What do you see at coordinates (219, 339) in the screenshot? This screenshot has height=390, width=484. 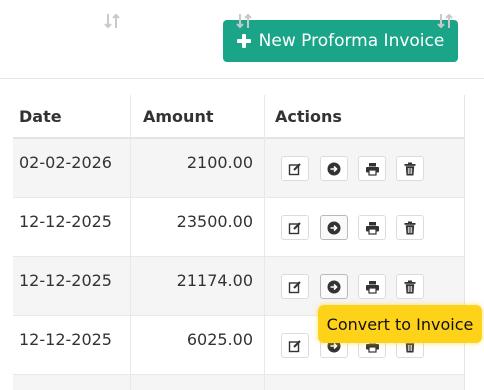 I see `amount-cell: 6025.00` at bounding box center [219, 339].